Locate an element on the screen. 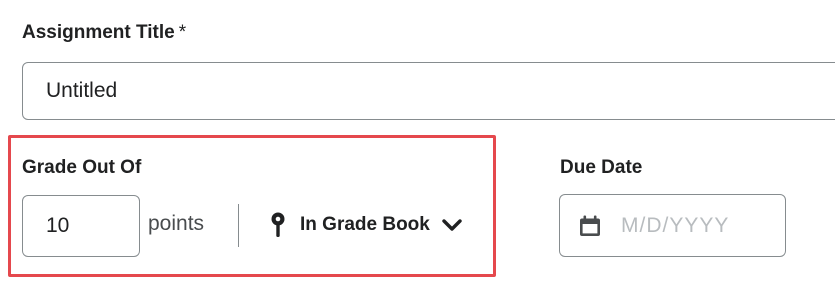 The image size is (835, 285). due-date-field is located at coordinates (672, 225).